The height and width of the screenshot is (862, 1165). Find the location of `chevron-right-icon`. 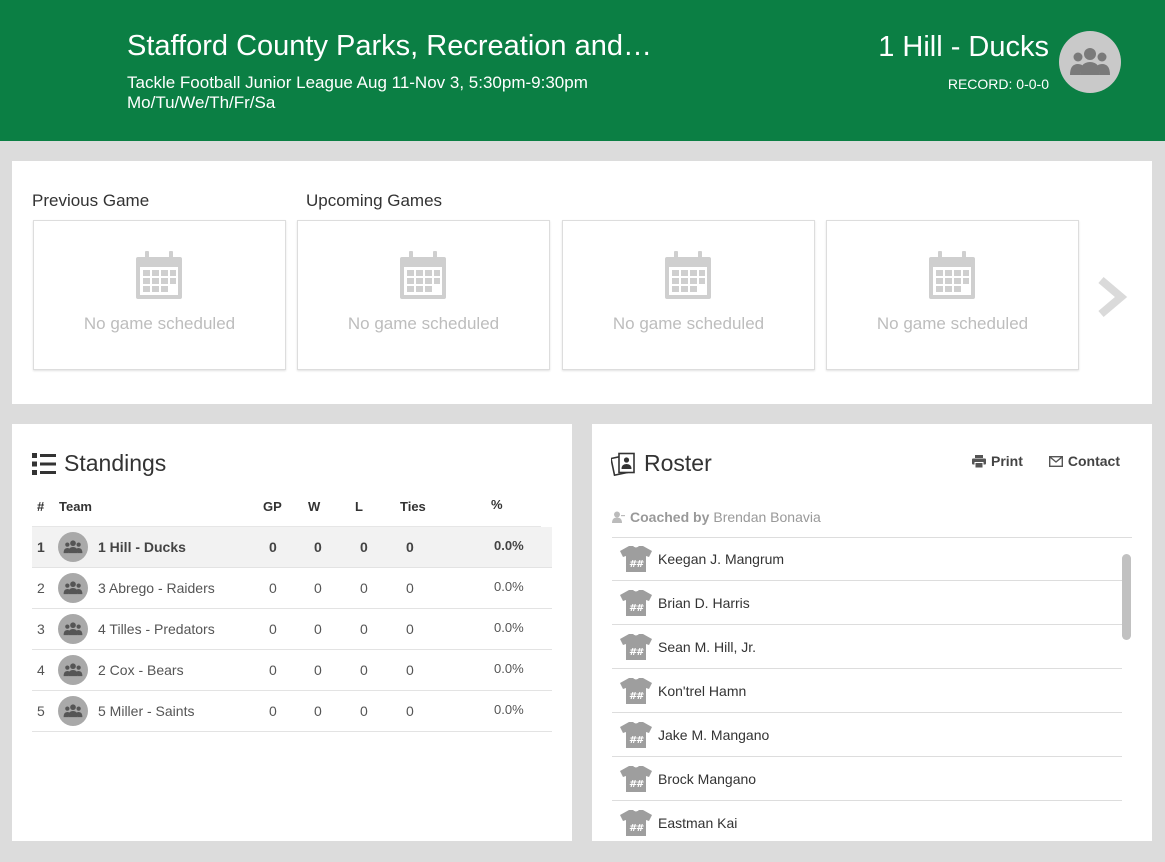

chevron-right-icon is located at coordinates (1113, 297).